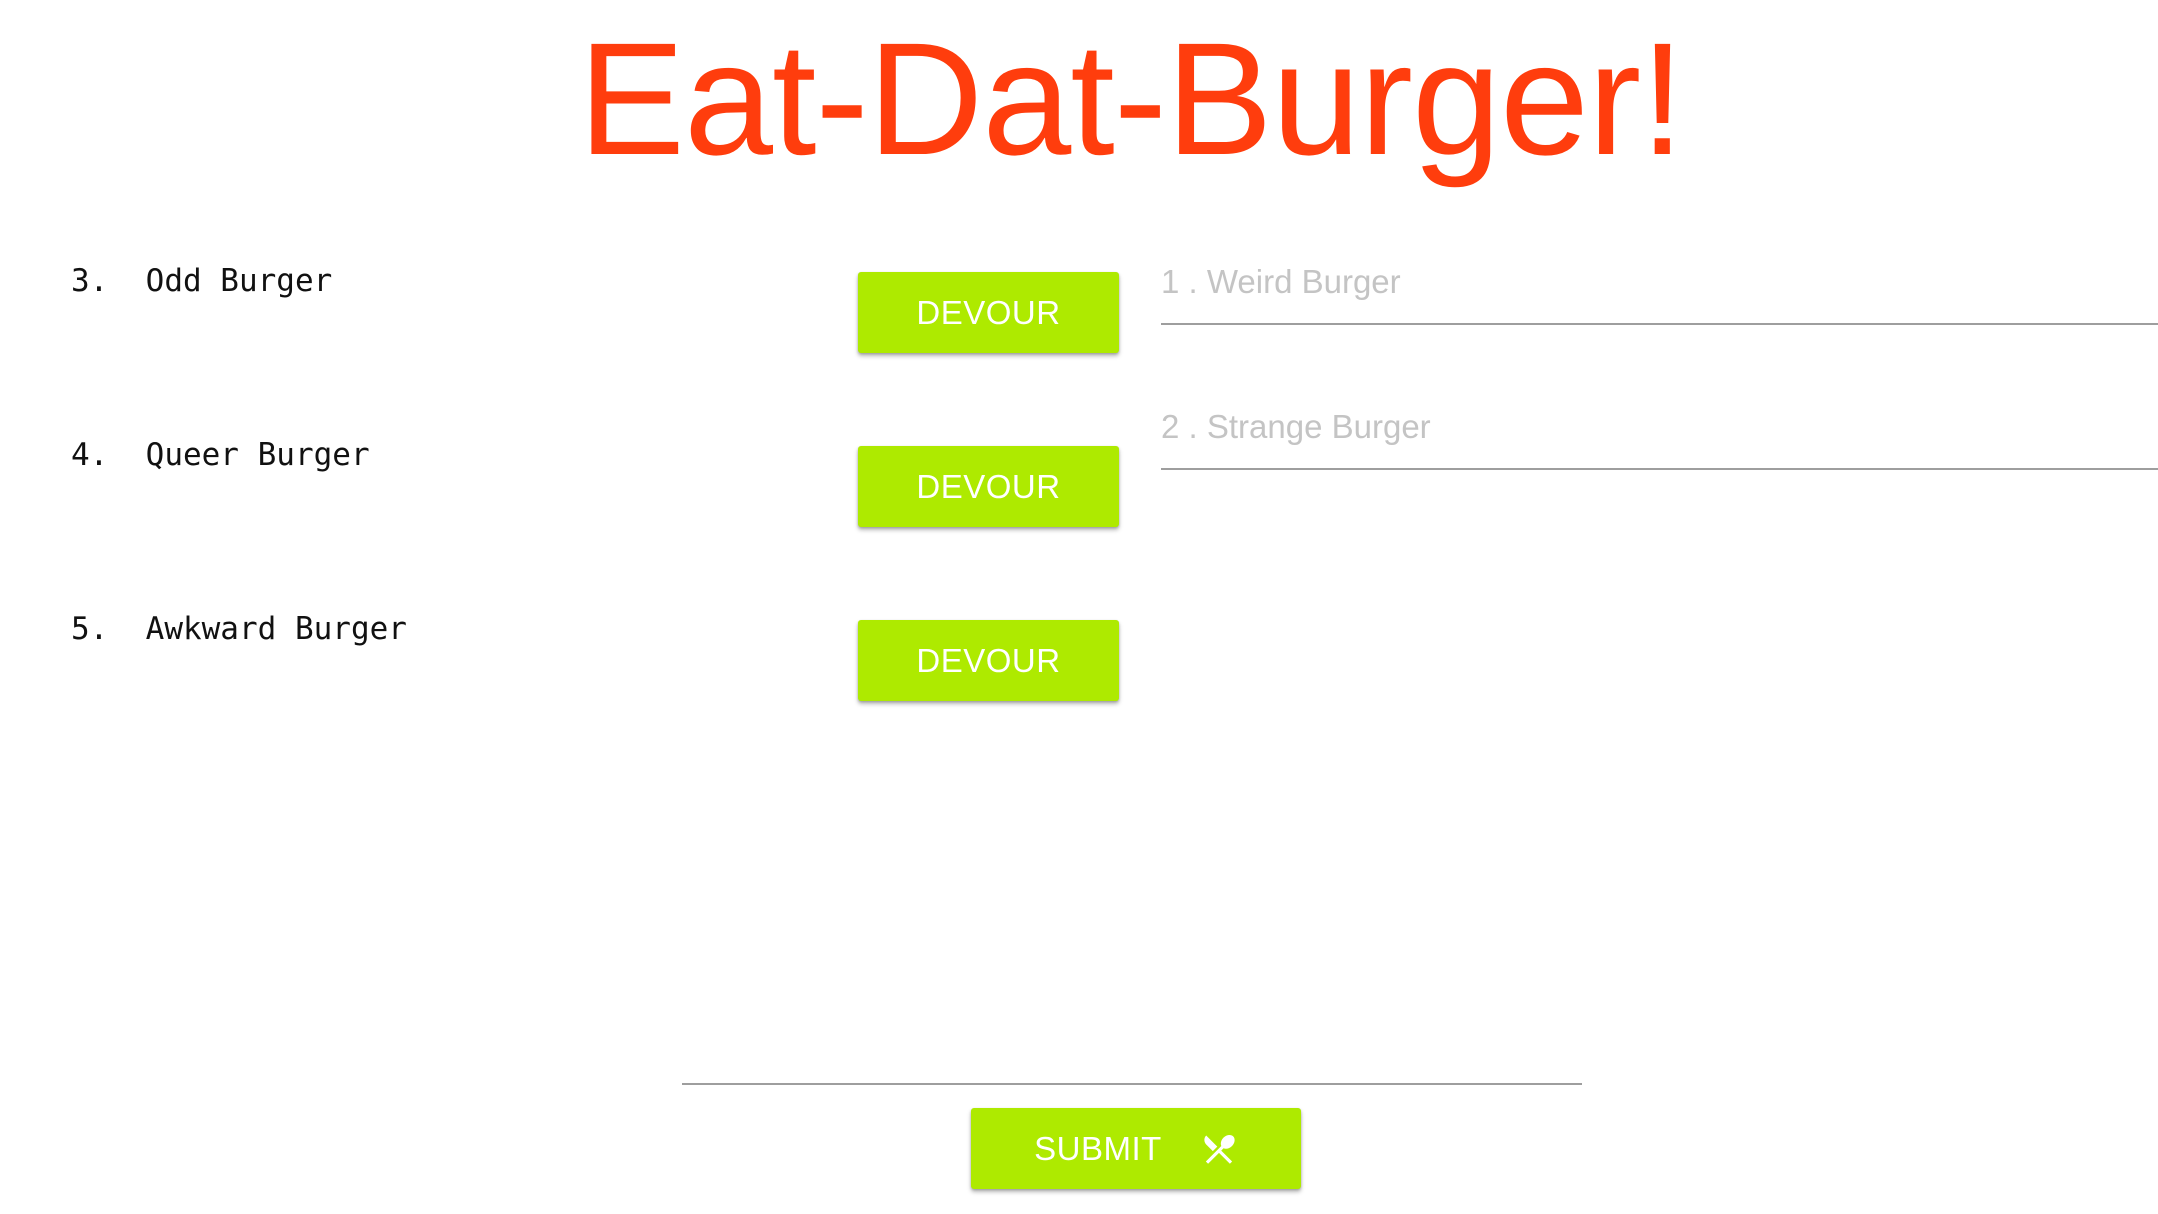 Image resolution: width=2158 pixels, height=1214 pixels. I want to click on burger-name-5: 5. Awkward Burger, so click(239, 629).